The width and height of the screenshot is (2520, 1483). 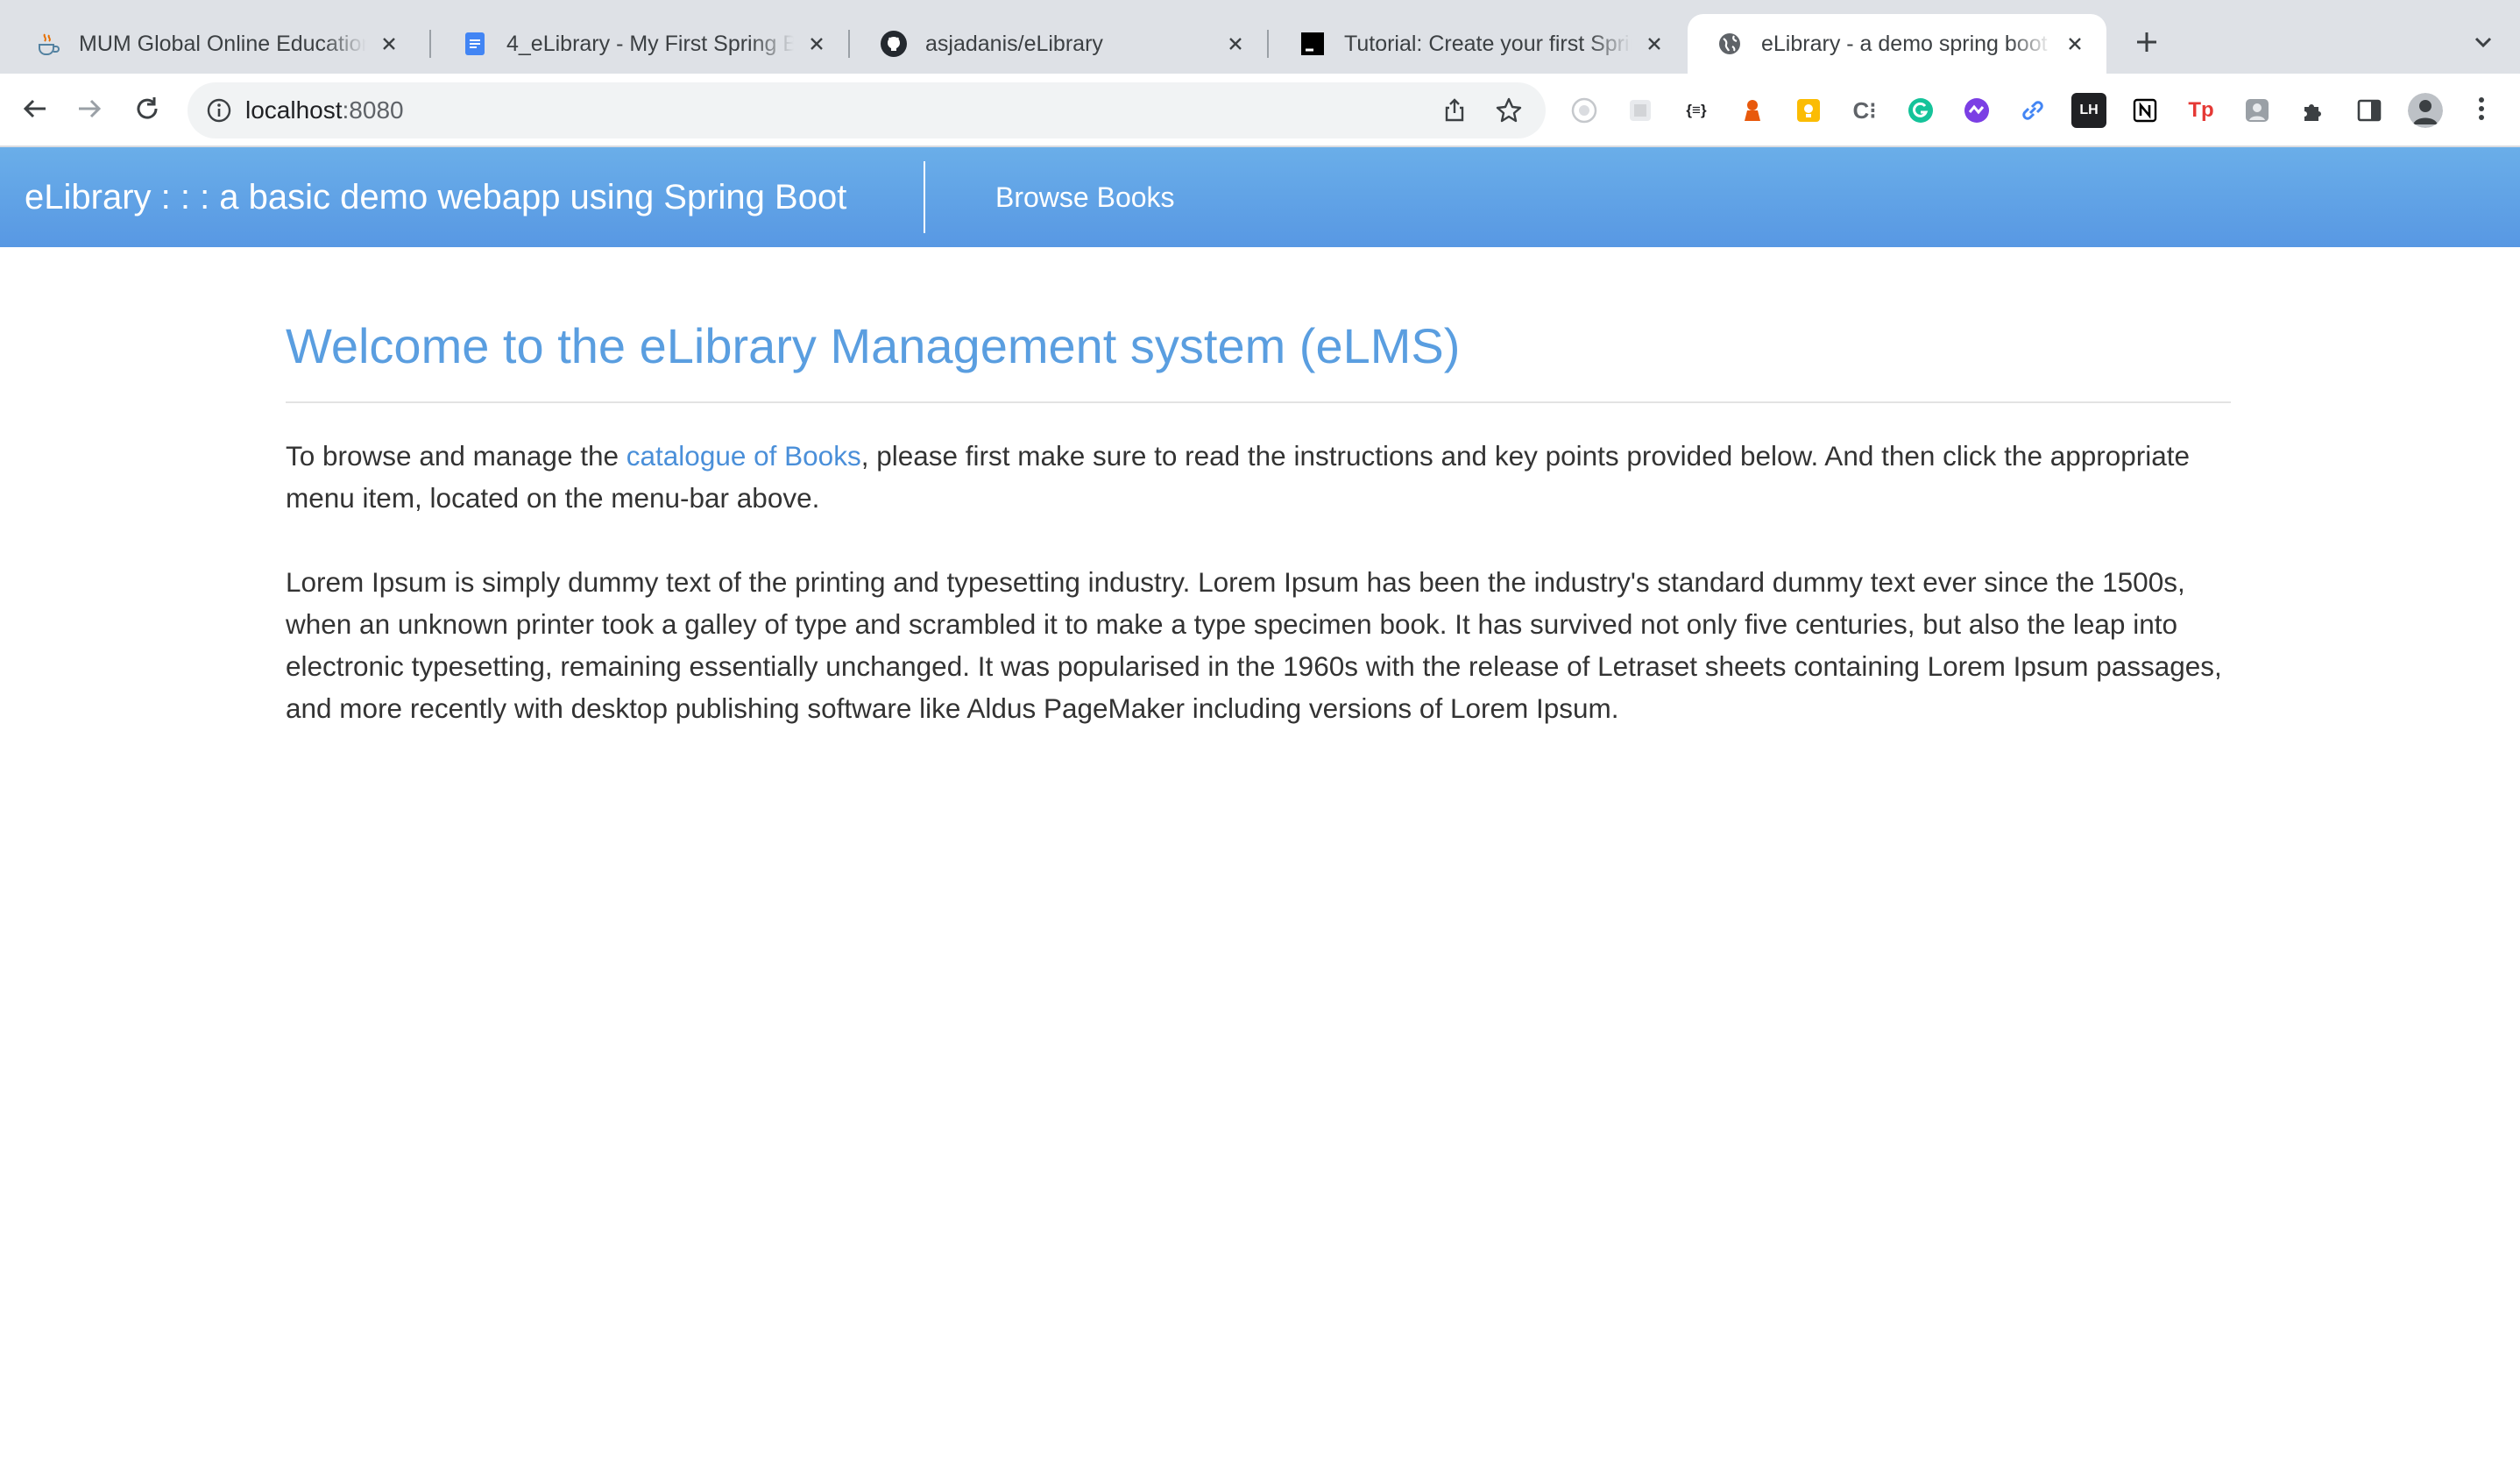 I want to click on intro-text-start: To browse and manage the, so click(x=456, y=456).